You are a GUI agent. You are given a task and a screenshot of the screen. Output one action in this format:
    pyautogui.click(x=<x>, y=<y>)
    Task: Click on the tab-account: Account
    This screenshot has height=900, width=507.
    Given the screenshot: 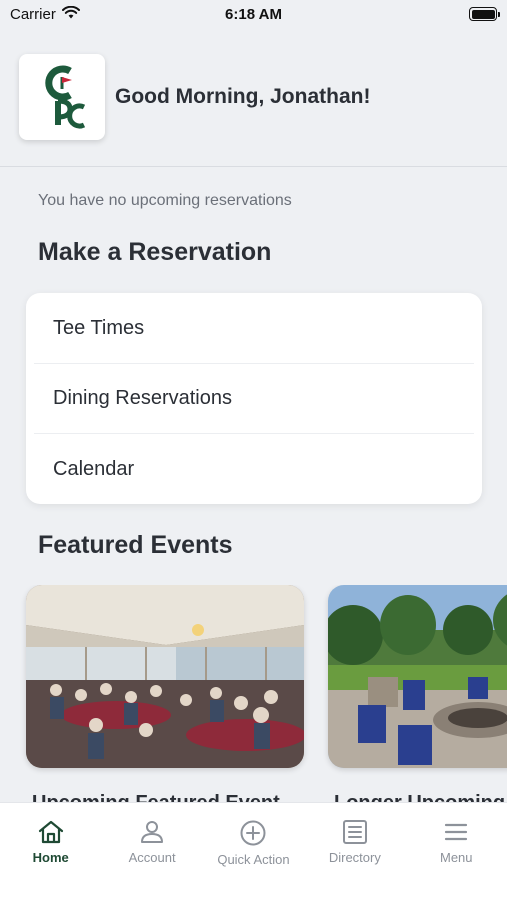 What is the action you would take?
    pyautogui.click(x=152, y=860)
    